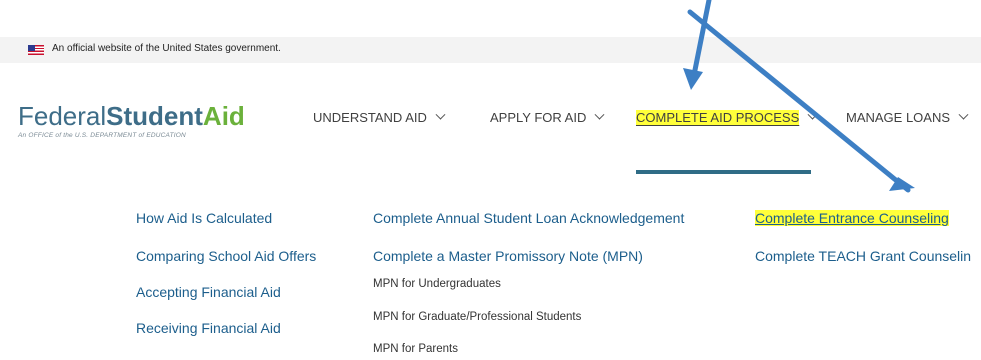  What do you see at coordinates (693, 79) in the screenshot?
I see `arrowhead-down-icon` at bounding box center [693, 79].